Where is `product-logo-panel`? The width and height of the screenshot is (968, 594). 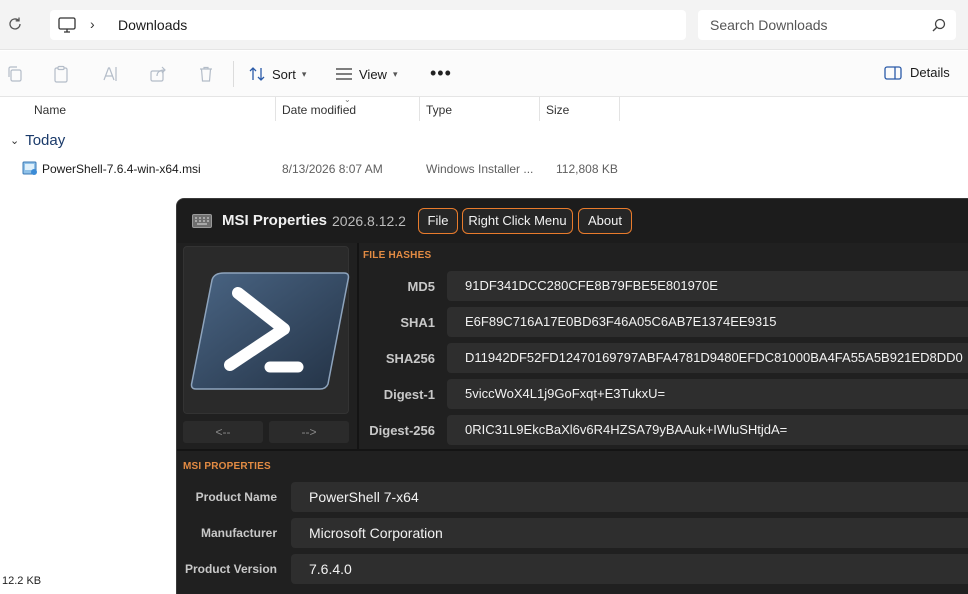
product-logo-panel is located at coordinates (266, 330).